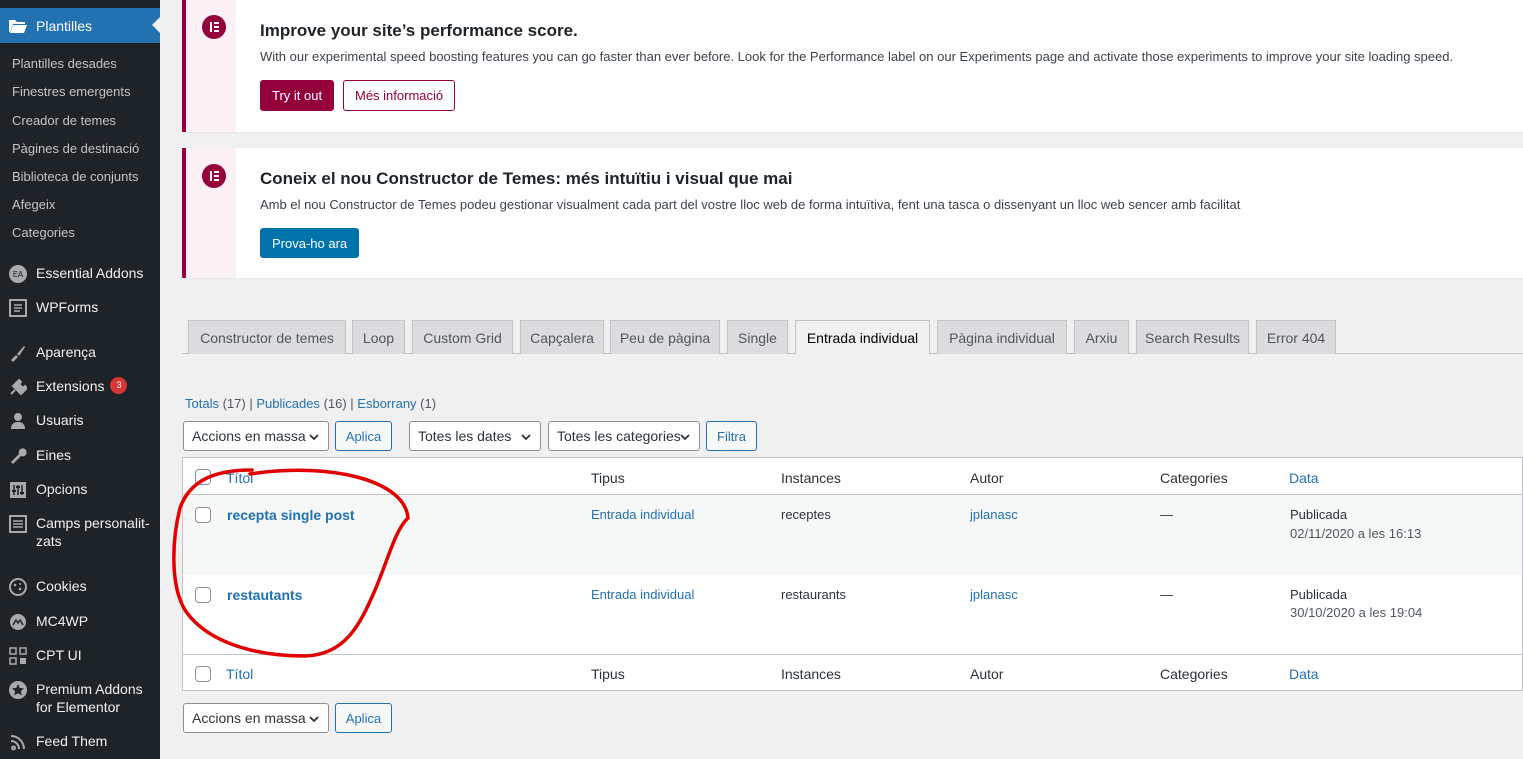 The image size is (1523, 759). What do you see at coordinates (80, 353) in the screenshot?
I see `sidebar-item-aparenca: Aparença` at bounding box center [80, 353].